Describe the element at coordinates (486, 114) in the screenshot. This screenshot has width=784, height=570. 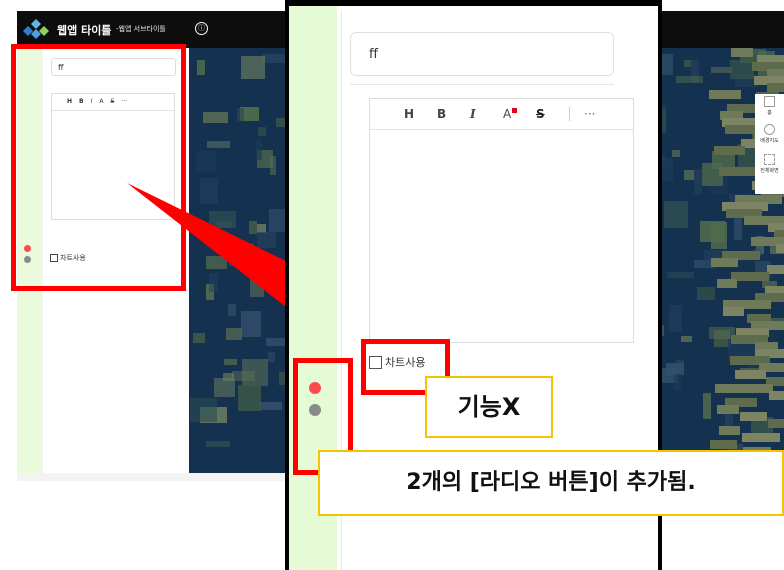
I see `italic-button: I` at that location.